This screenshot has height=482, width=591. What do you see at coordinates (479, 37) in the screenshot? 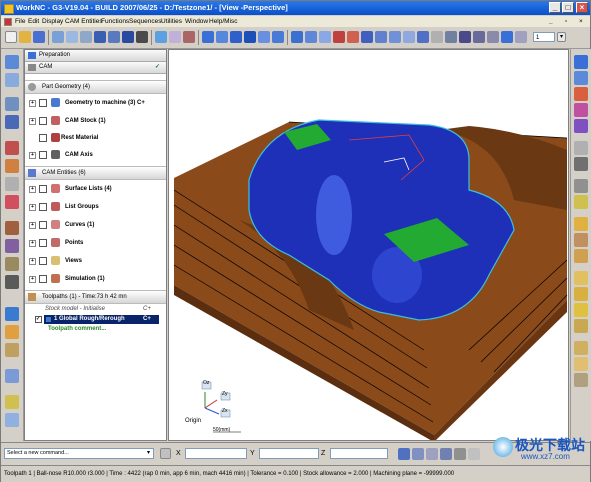
I see `section-icon` at bounding box center [479, 37].